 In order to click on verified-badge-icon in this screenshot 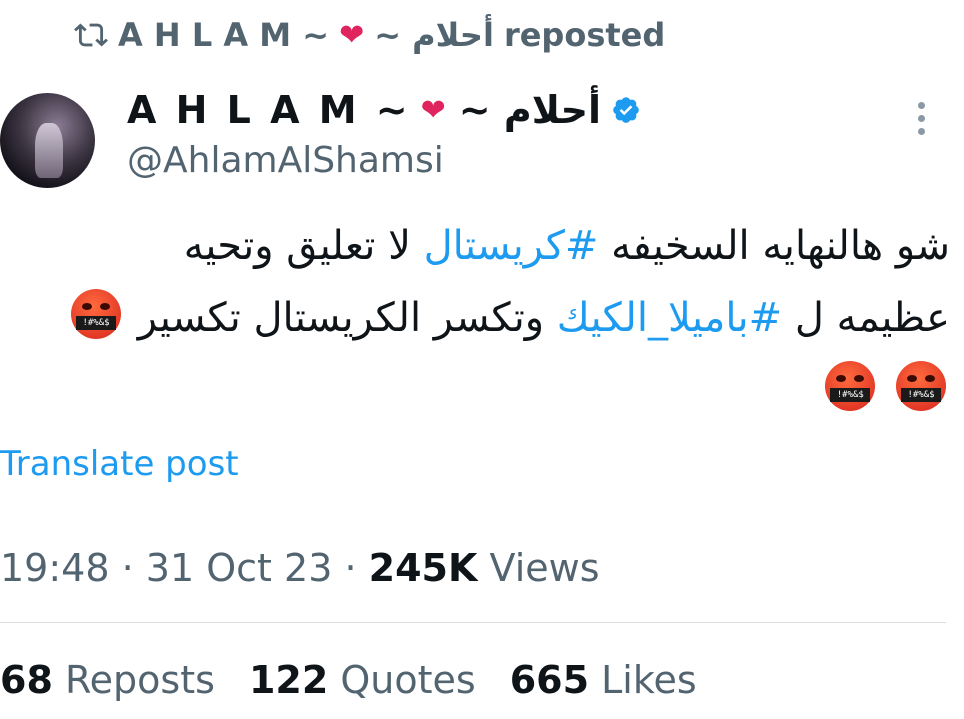, I will do `click(626, 110)`.